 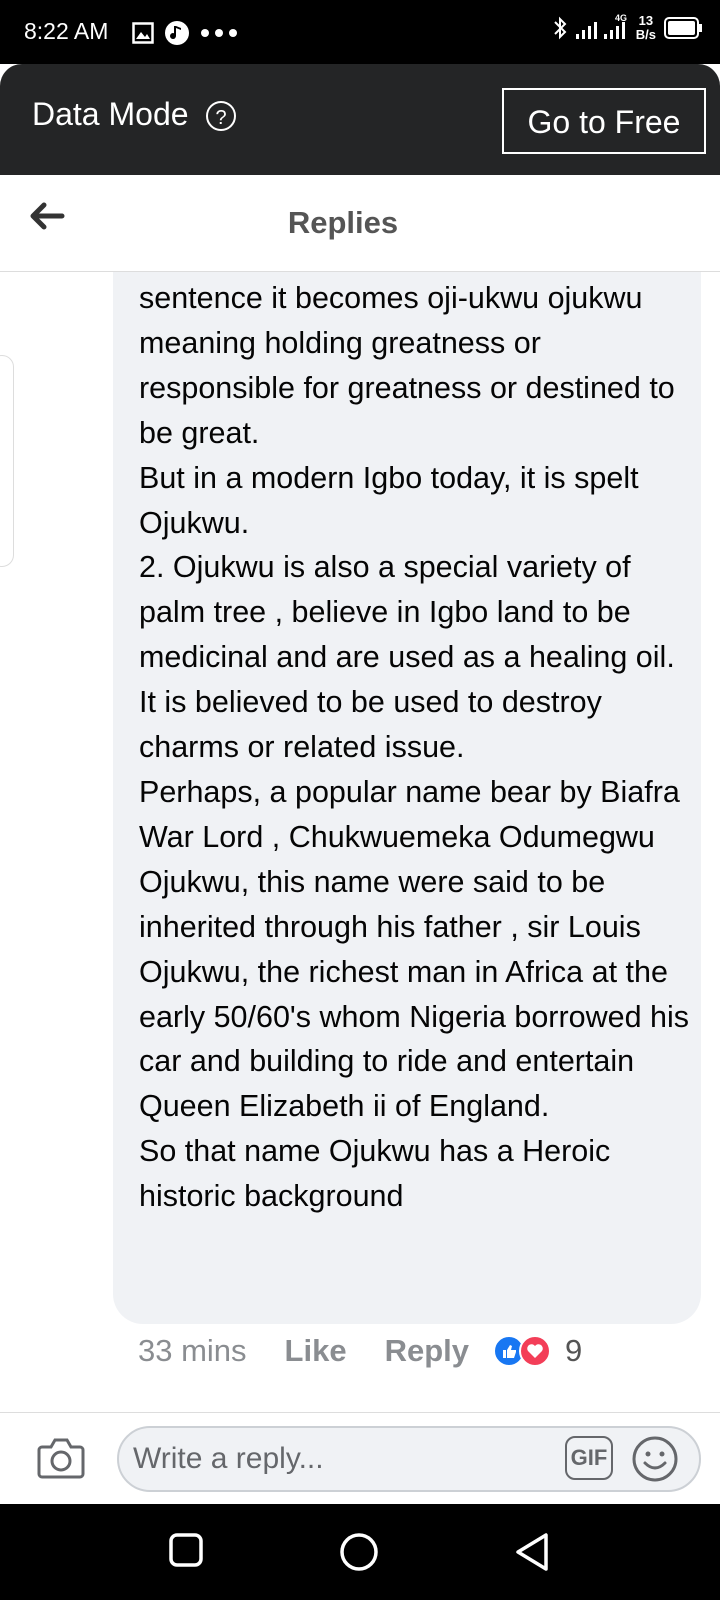 I want to click on status-bar: 8:22 AM 4G 13 B/s, so click(x=360, y=32).